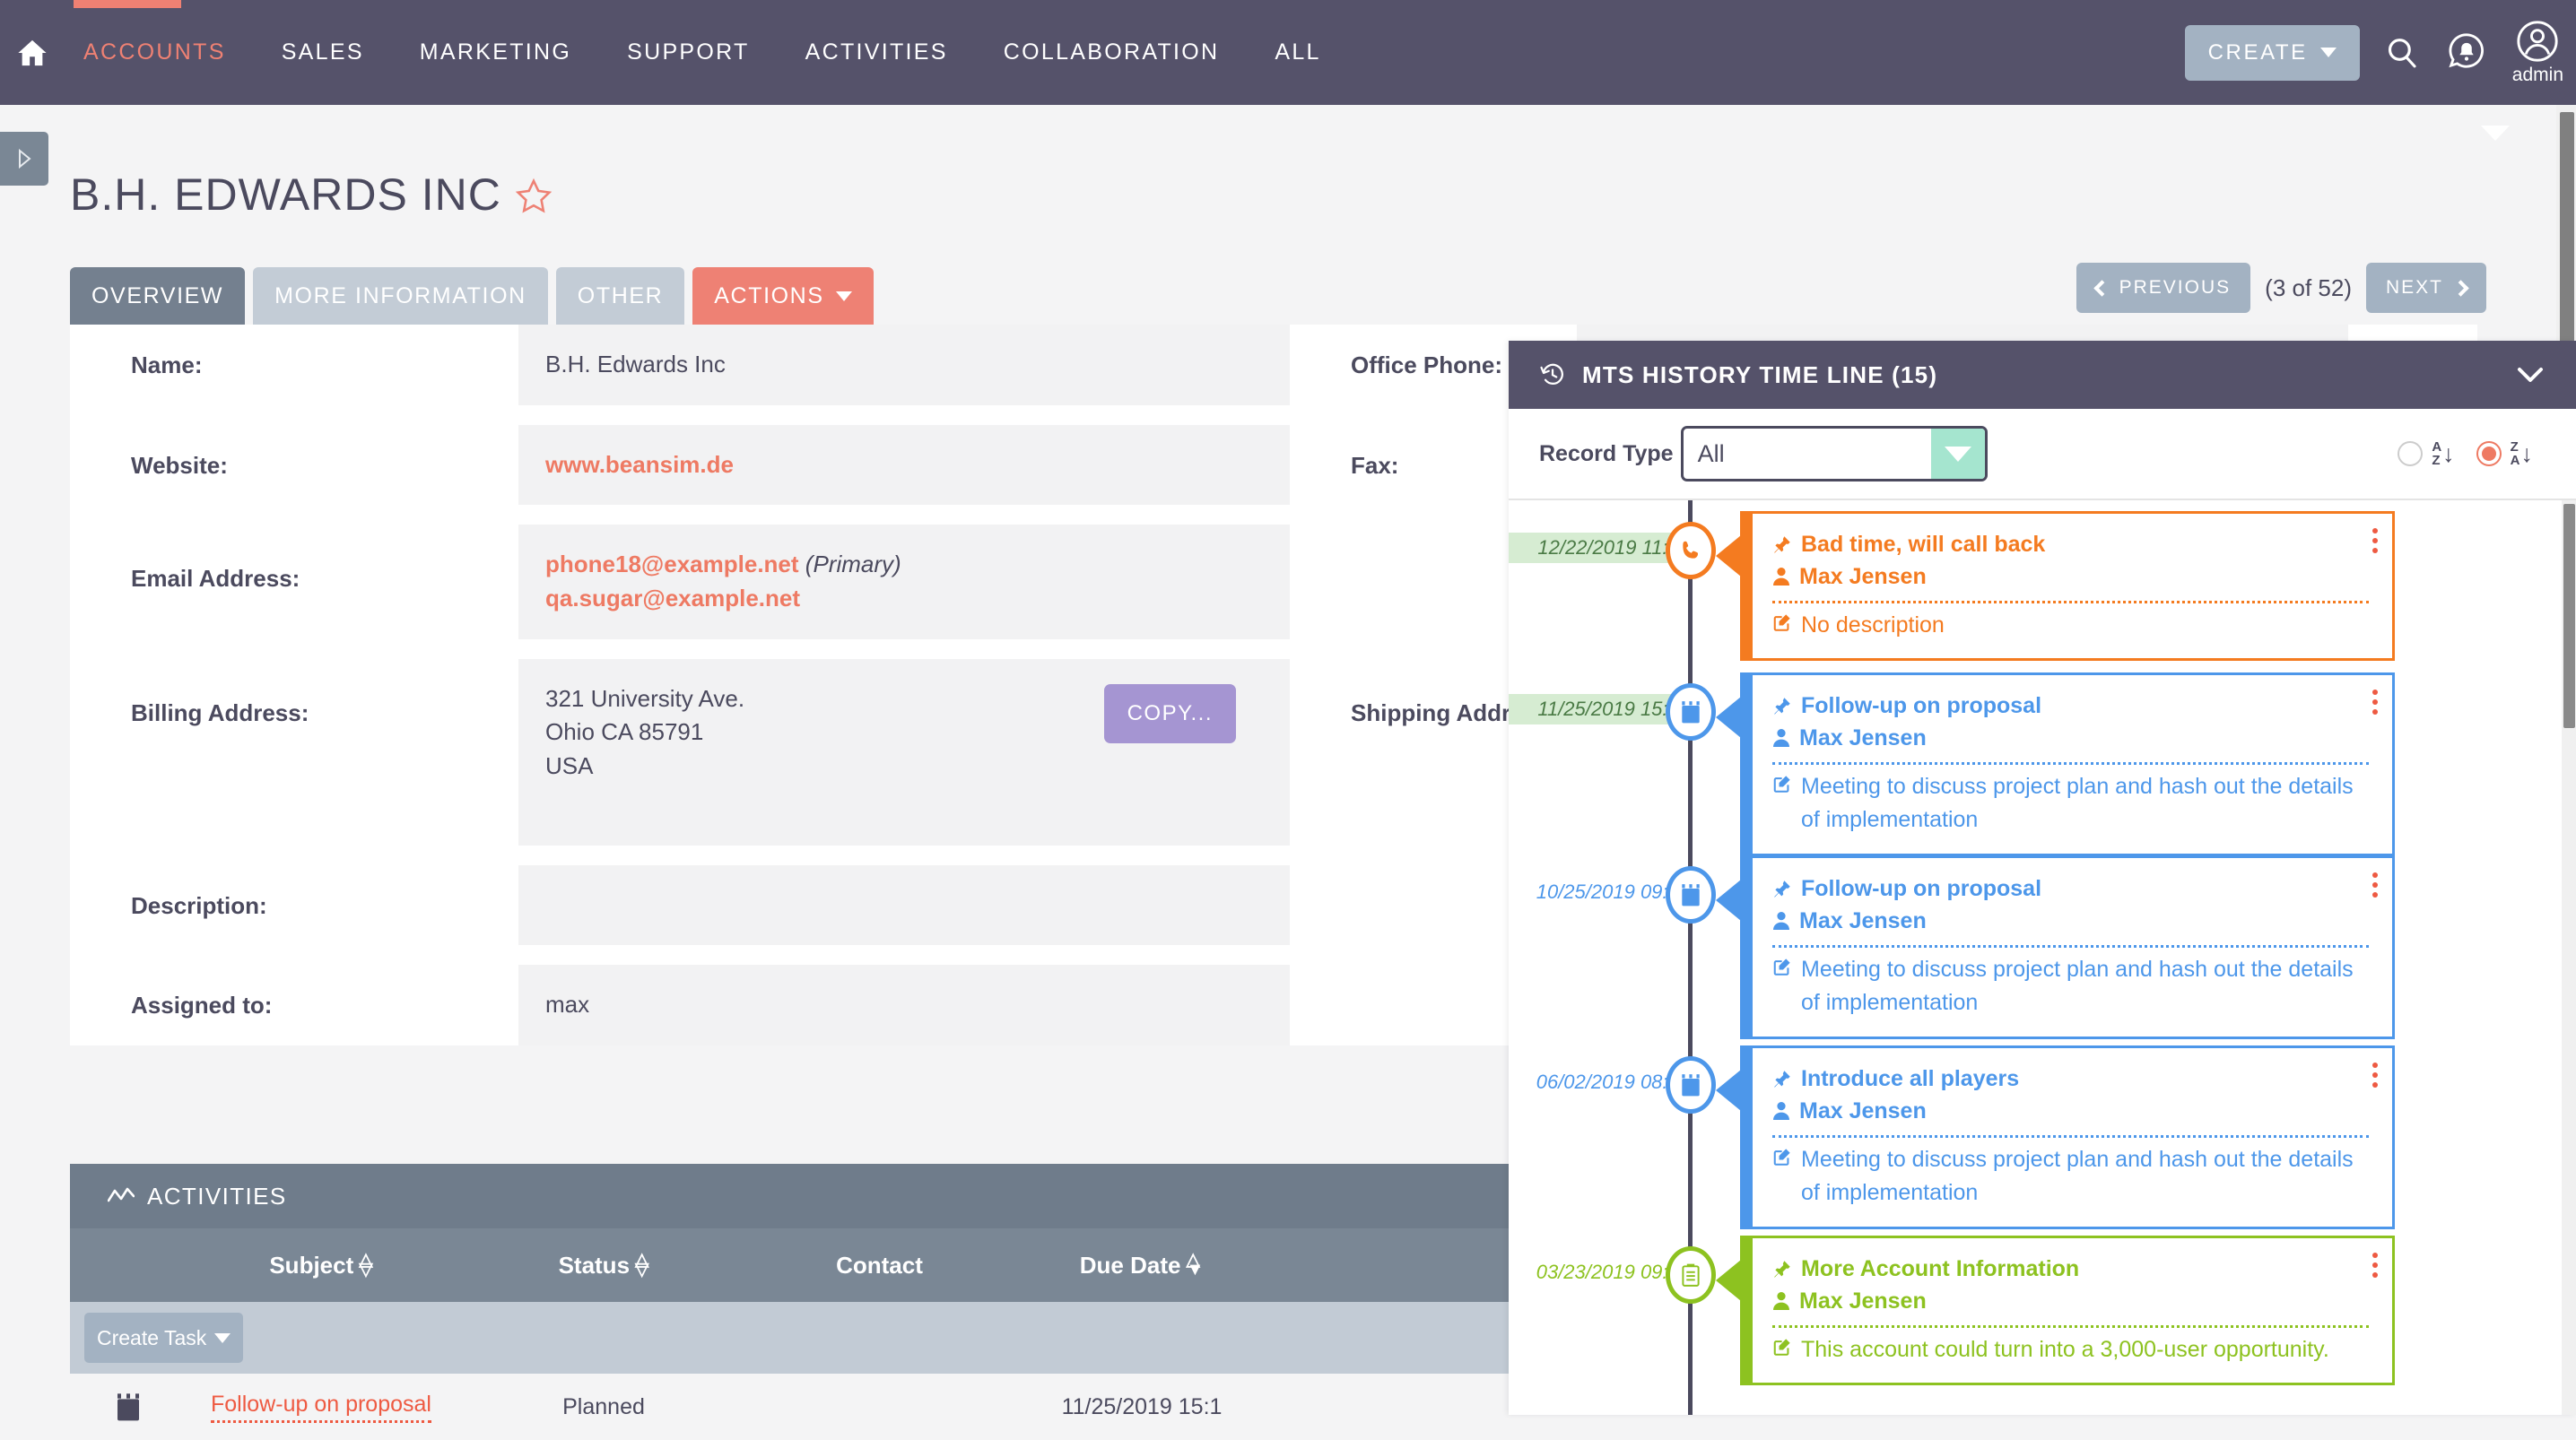  What do you see at coordinates (1782, 544) in the screenshot?
I see `pin-icon` at bounding box center [1782, 544].